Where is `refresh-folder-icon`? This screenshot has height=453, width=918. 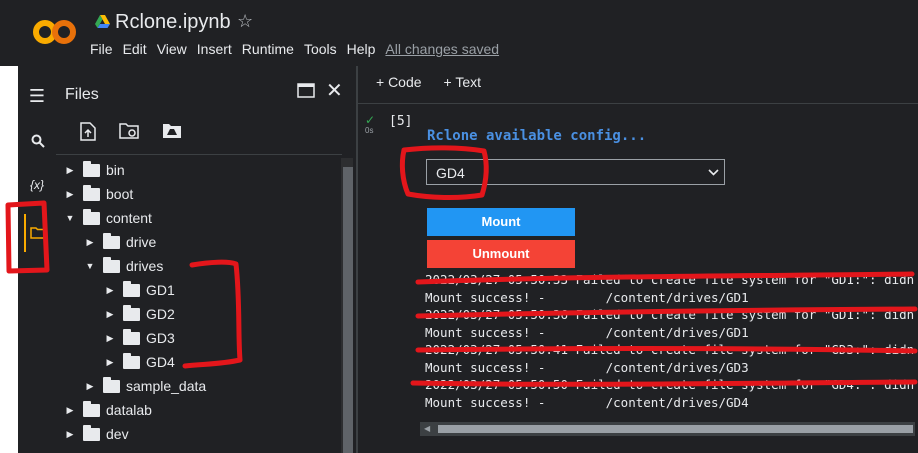
refresh-folder-icon is located at coordinates (129, 130).